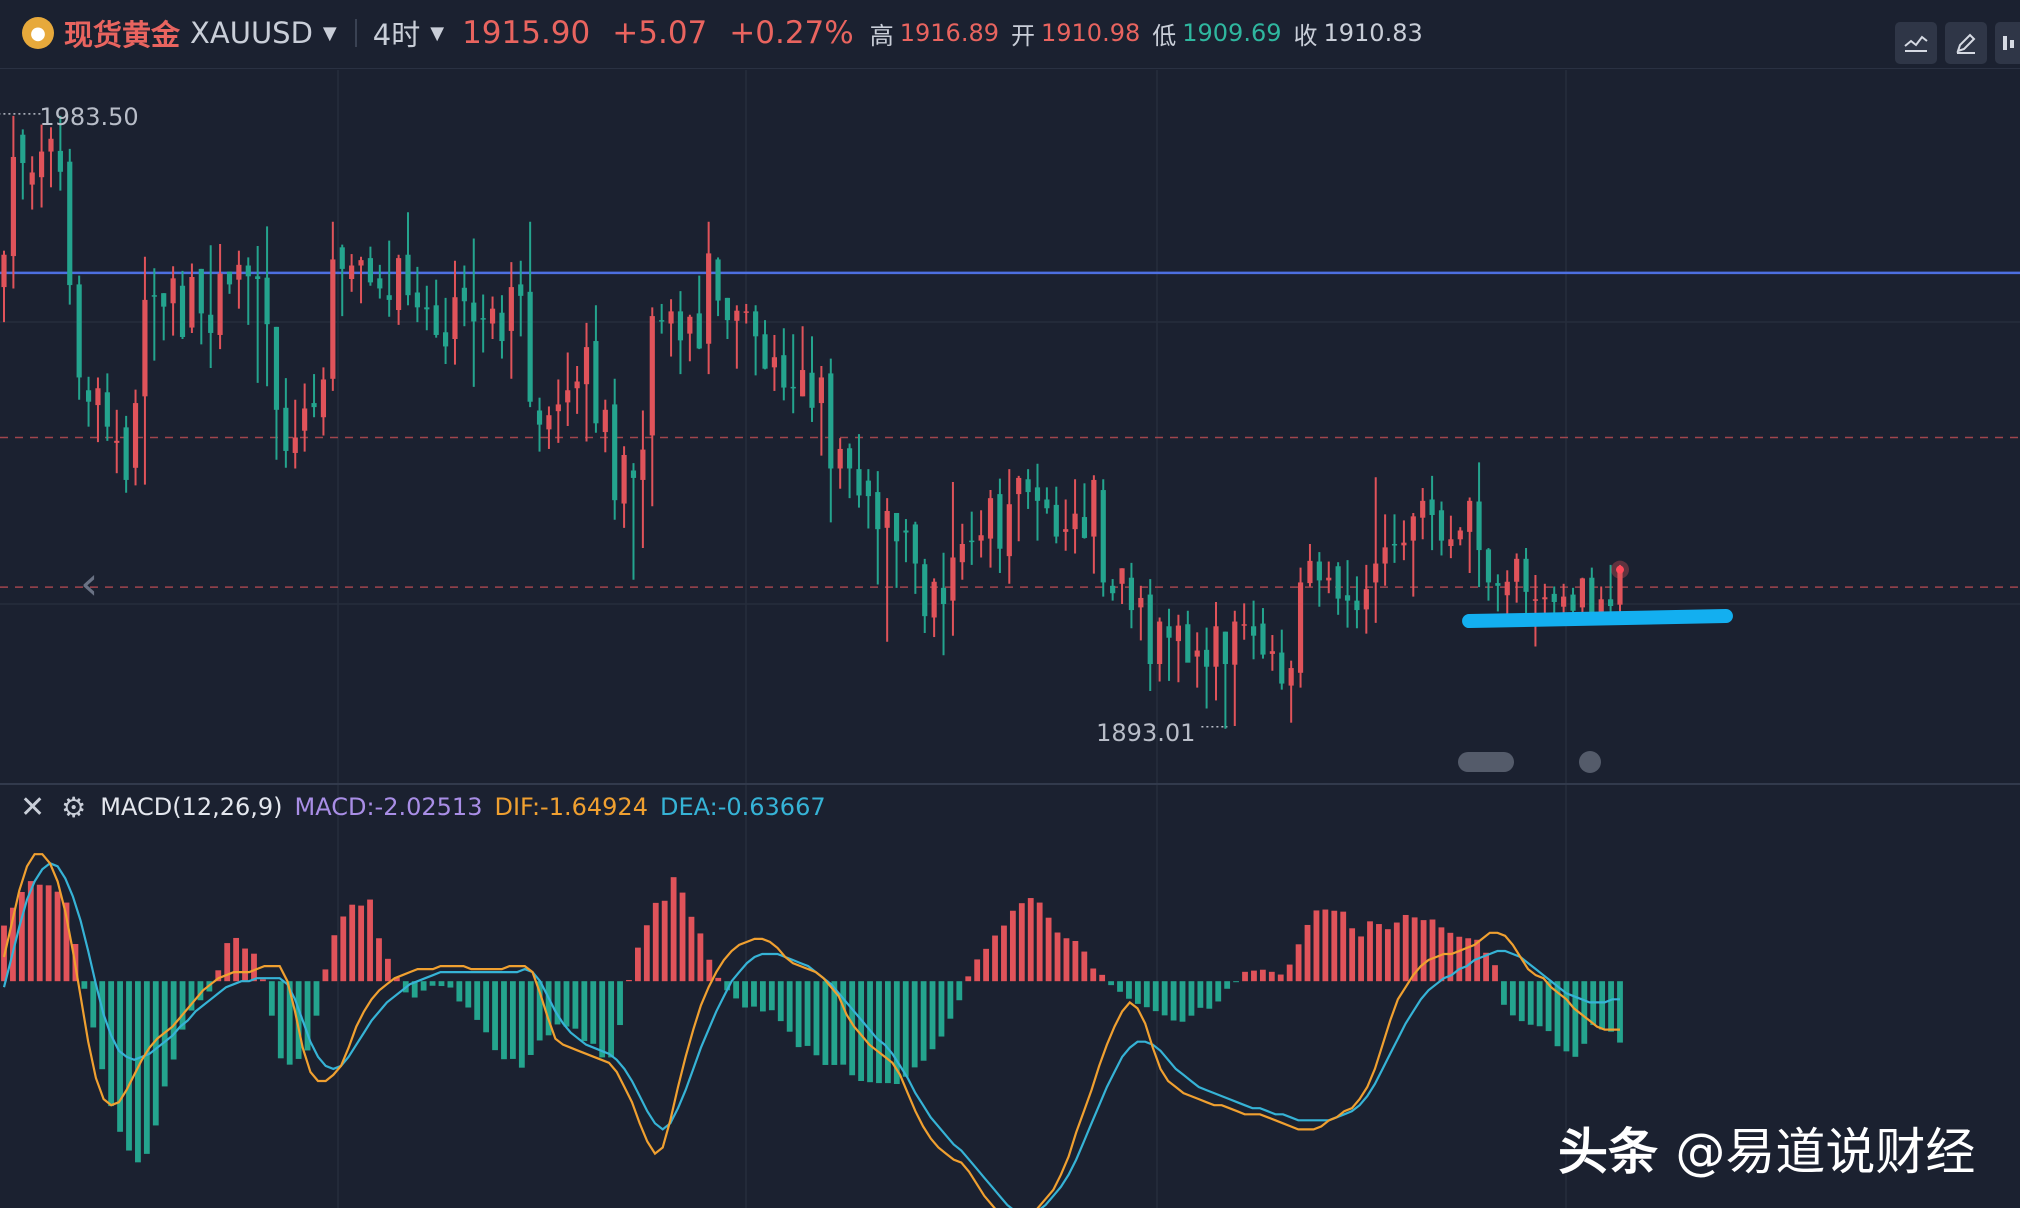 The width and height of the screenshot is (2020, 1208). What do you see at coordinates (32, 807) in the screenshot?
I see `close-indicator-icon: ✕` at bounding box center [32, 807].